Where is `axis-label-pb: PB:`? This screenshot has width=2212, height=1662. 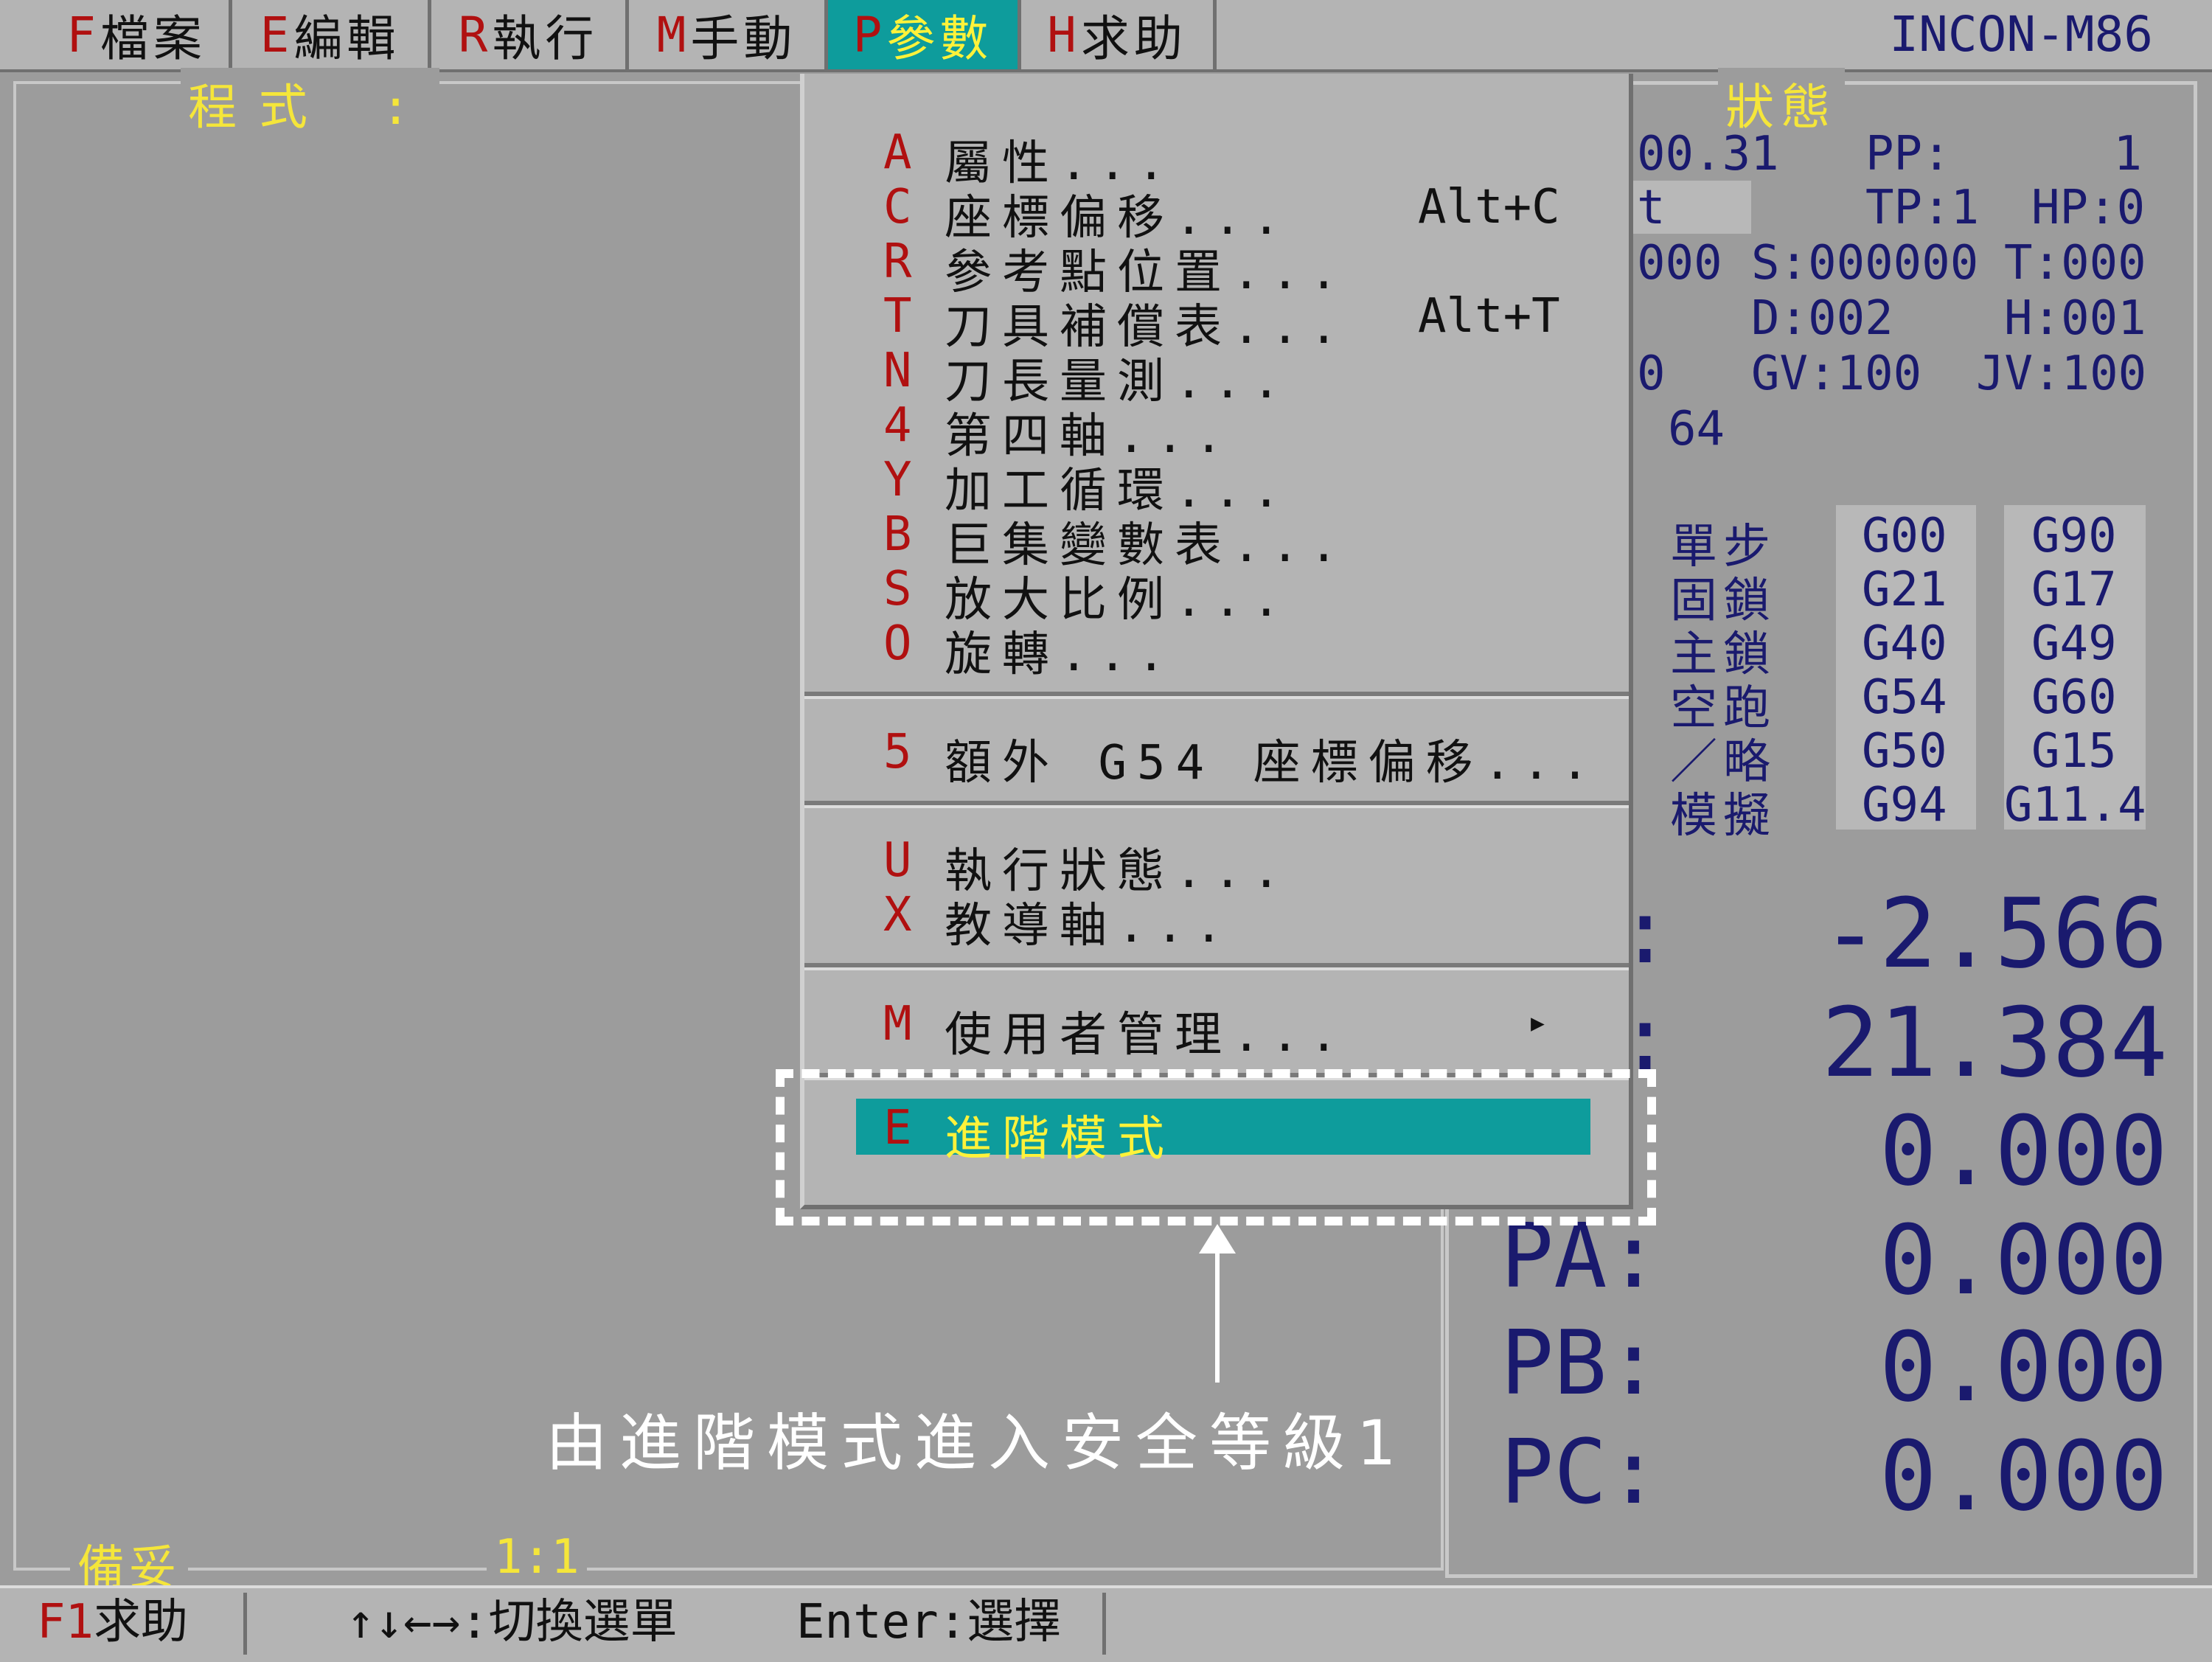 axis-label-pb: PB: is located at coordinates (1580, 1364).